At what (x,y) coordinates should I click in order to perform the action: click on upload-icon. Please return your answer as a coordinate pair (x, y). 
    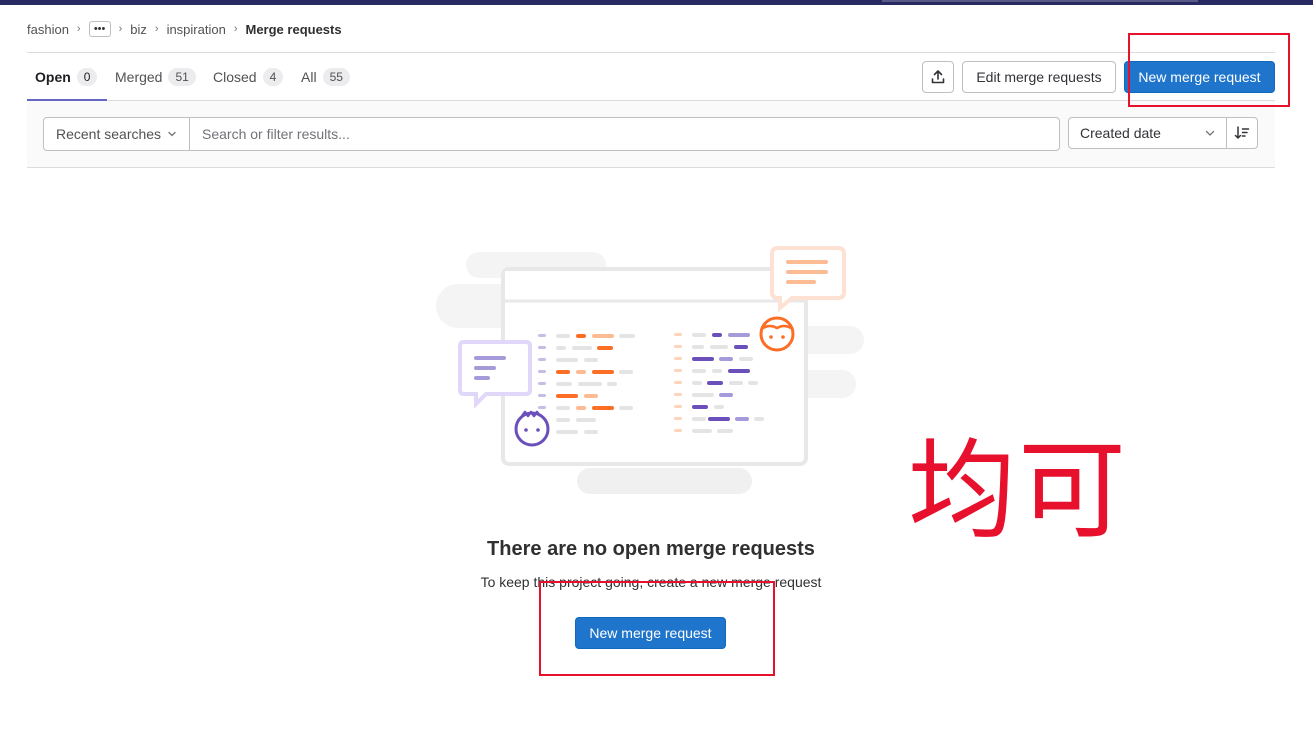
    Looking at the image, I should click on (938, 77).